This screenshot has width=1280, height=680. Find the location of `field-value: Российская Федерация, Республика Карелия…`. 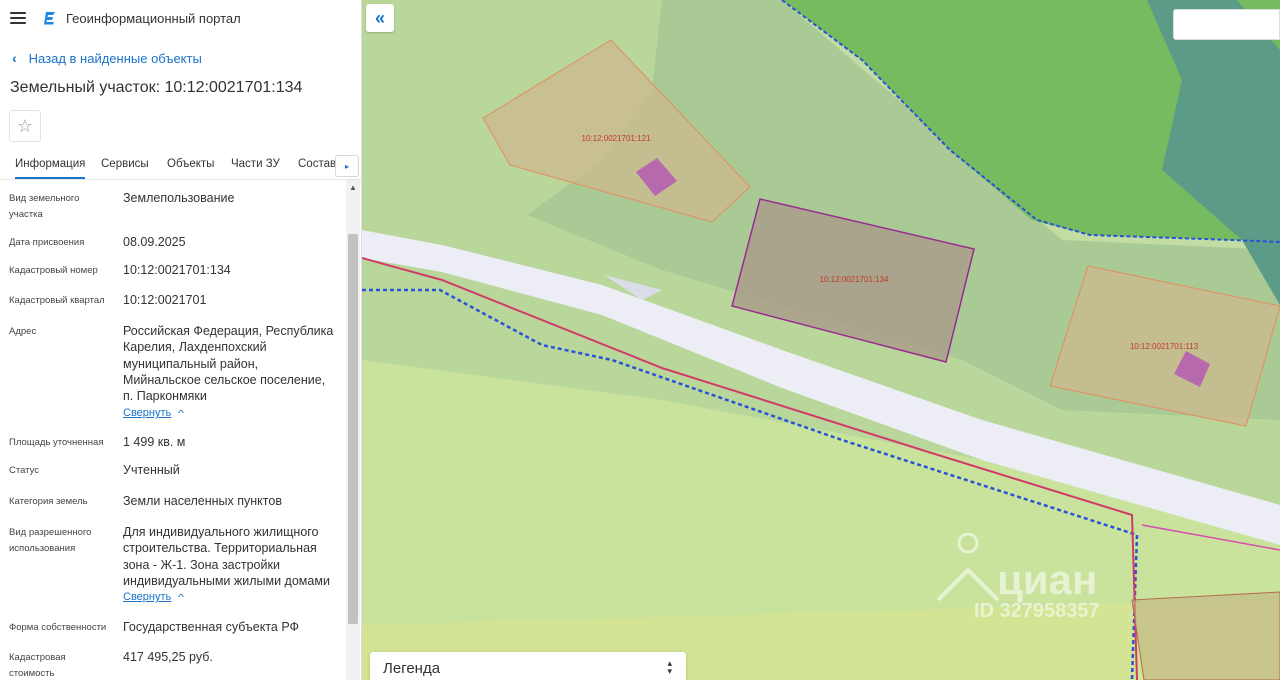

field-value: Российская Федерация, Республика Карелия… is located at coordinates (228, 364).